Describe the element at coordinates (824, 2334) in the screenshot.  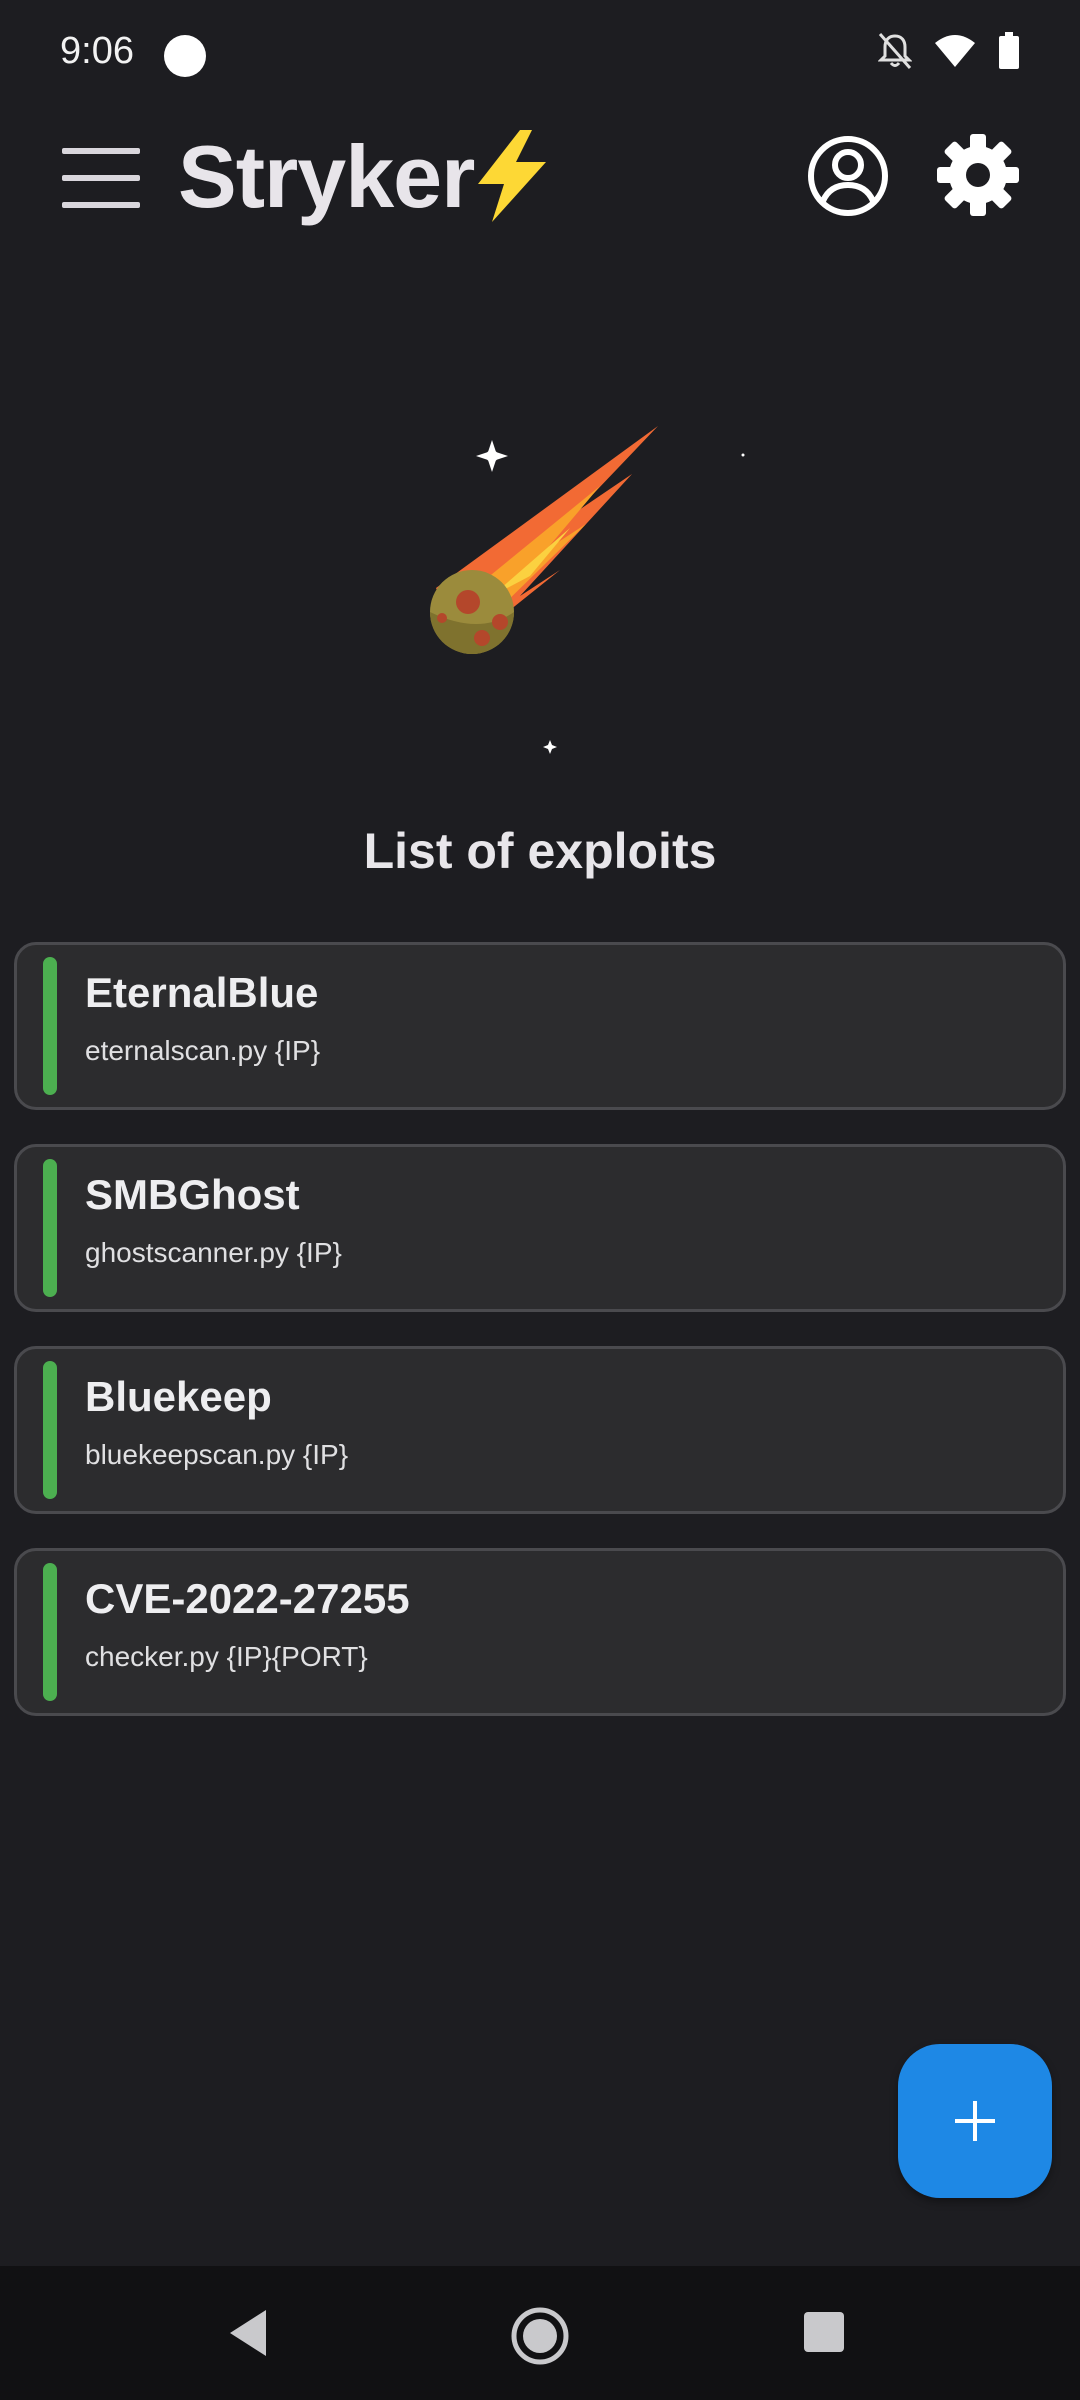
I see `recents-icon` at that location.